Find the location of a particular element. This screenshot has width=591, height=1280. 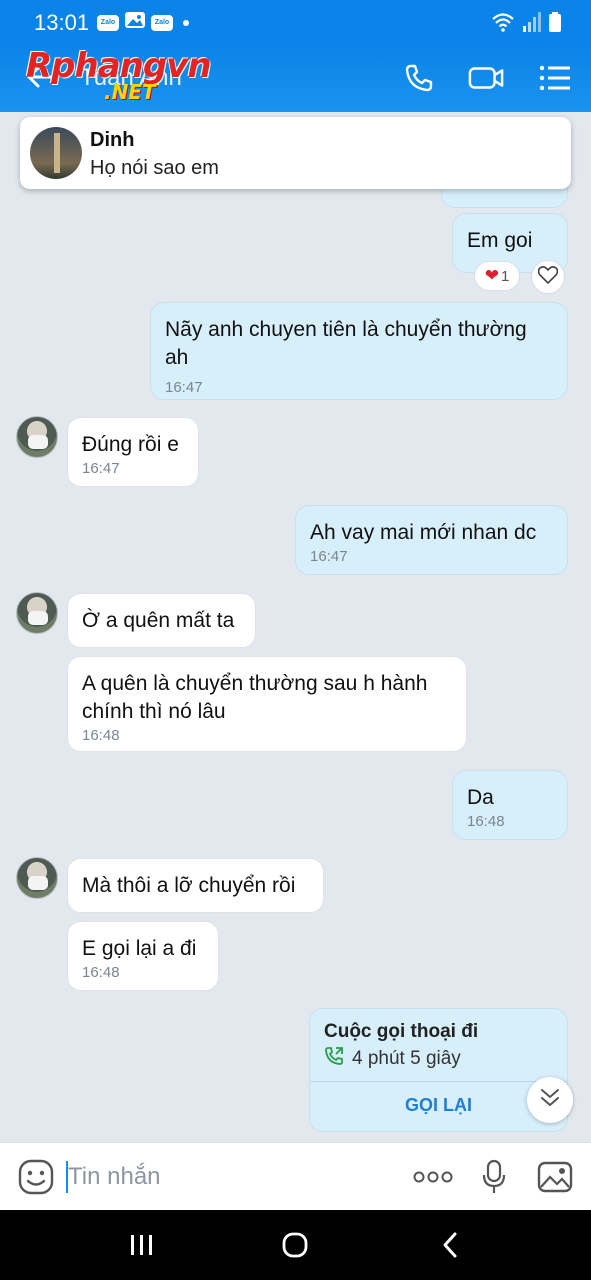

watermark-sub: .NET is located at coordinates (130, 92).